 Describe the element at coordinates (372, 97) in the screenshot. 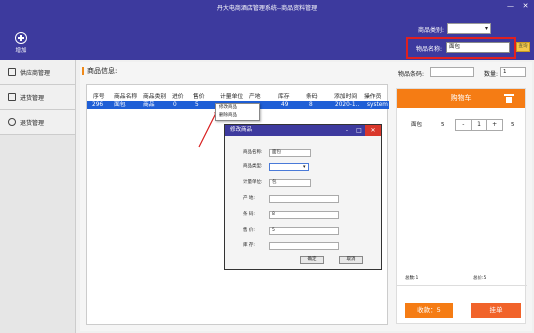

I see `col-header: 操作员` at that location.